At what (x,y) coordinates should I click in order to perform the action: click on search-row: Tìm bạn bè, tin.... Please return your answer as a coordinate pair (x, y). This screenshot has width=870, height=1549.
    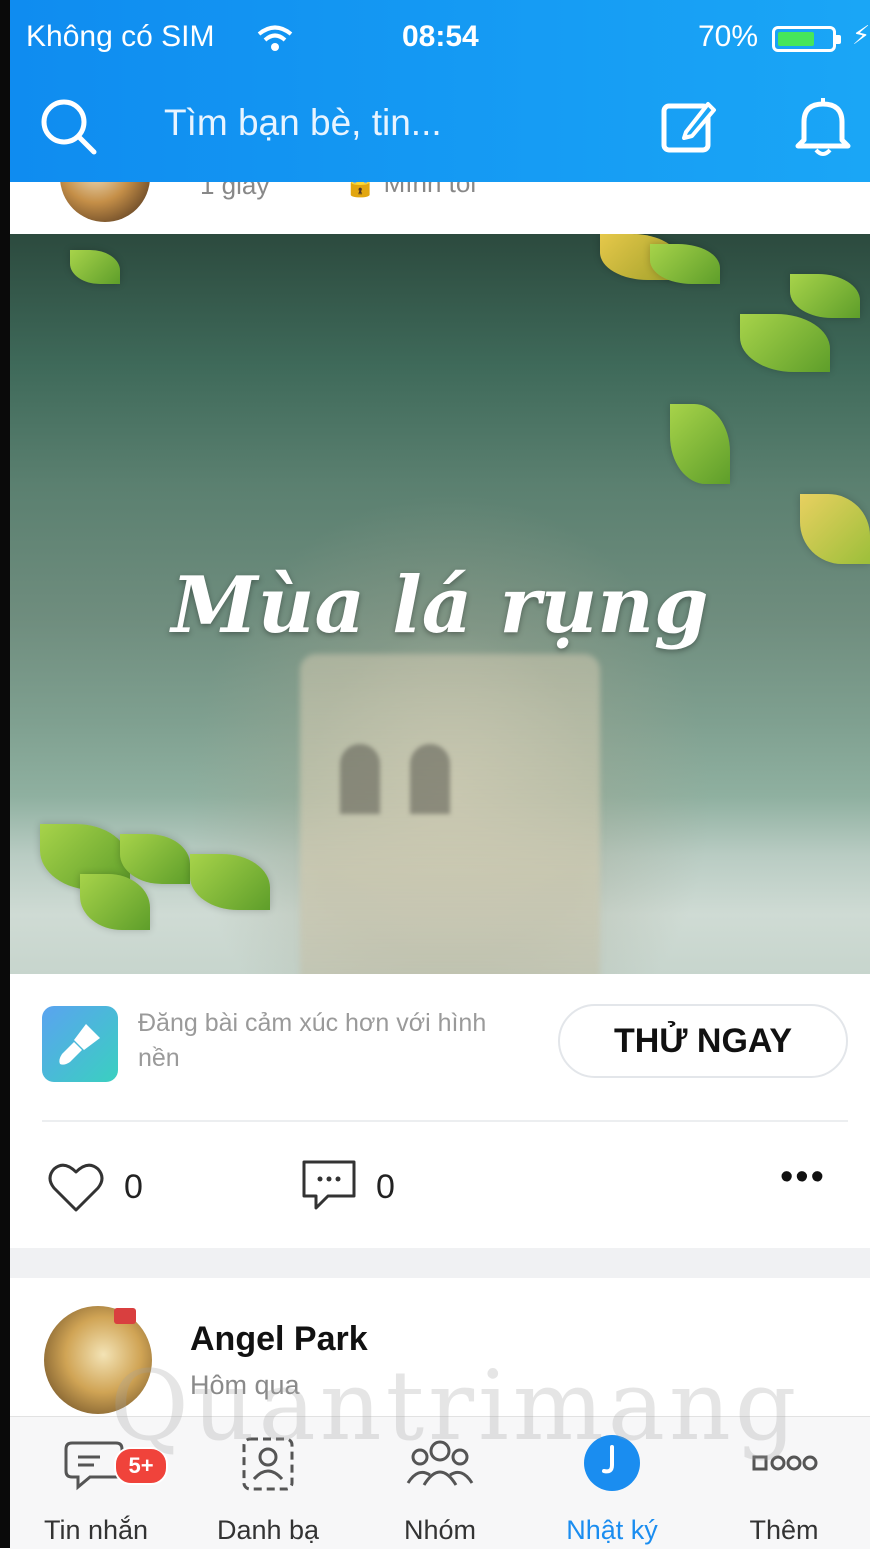
    Looking at the image, I should click on (440, 127).